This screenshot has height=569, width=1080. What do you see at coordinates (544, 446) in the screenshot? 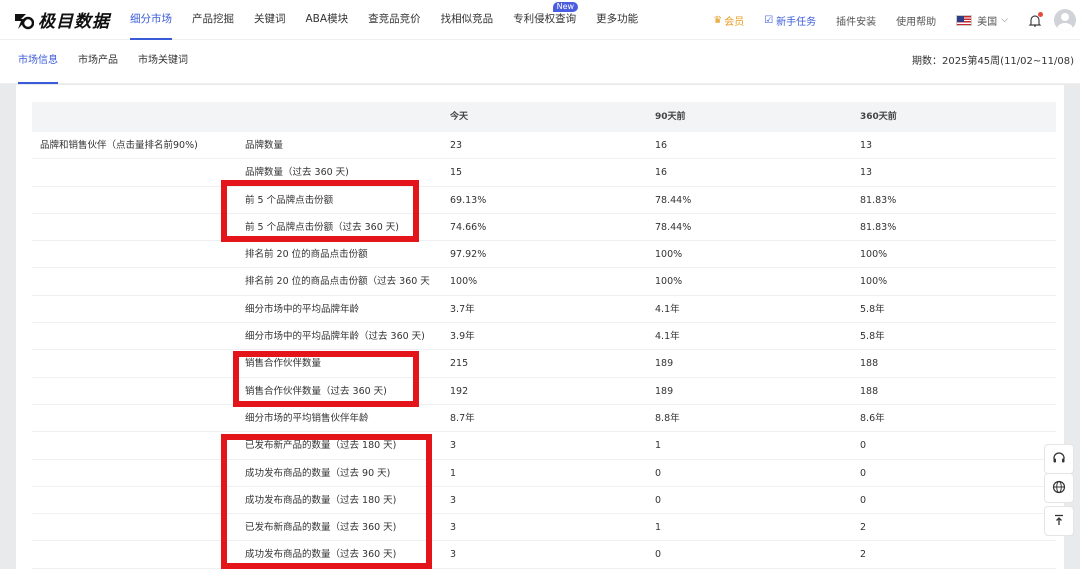
I see `table-row: 已发布新产品的数量（过去 180 天) 3 1 0` at bounding box center [544, 446].